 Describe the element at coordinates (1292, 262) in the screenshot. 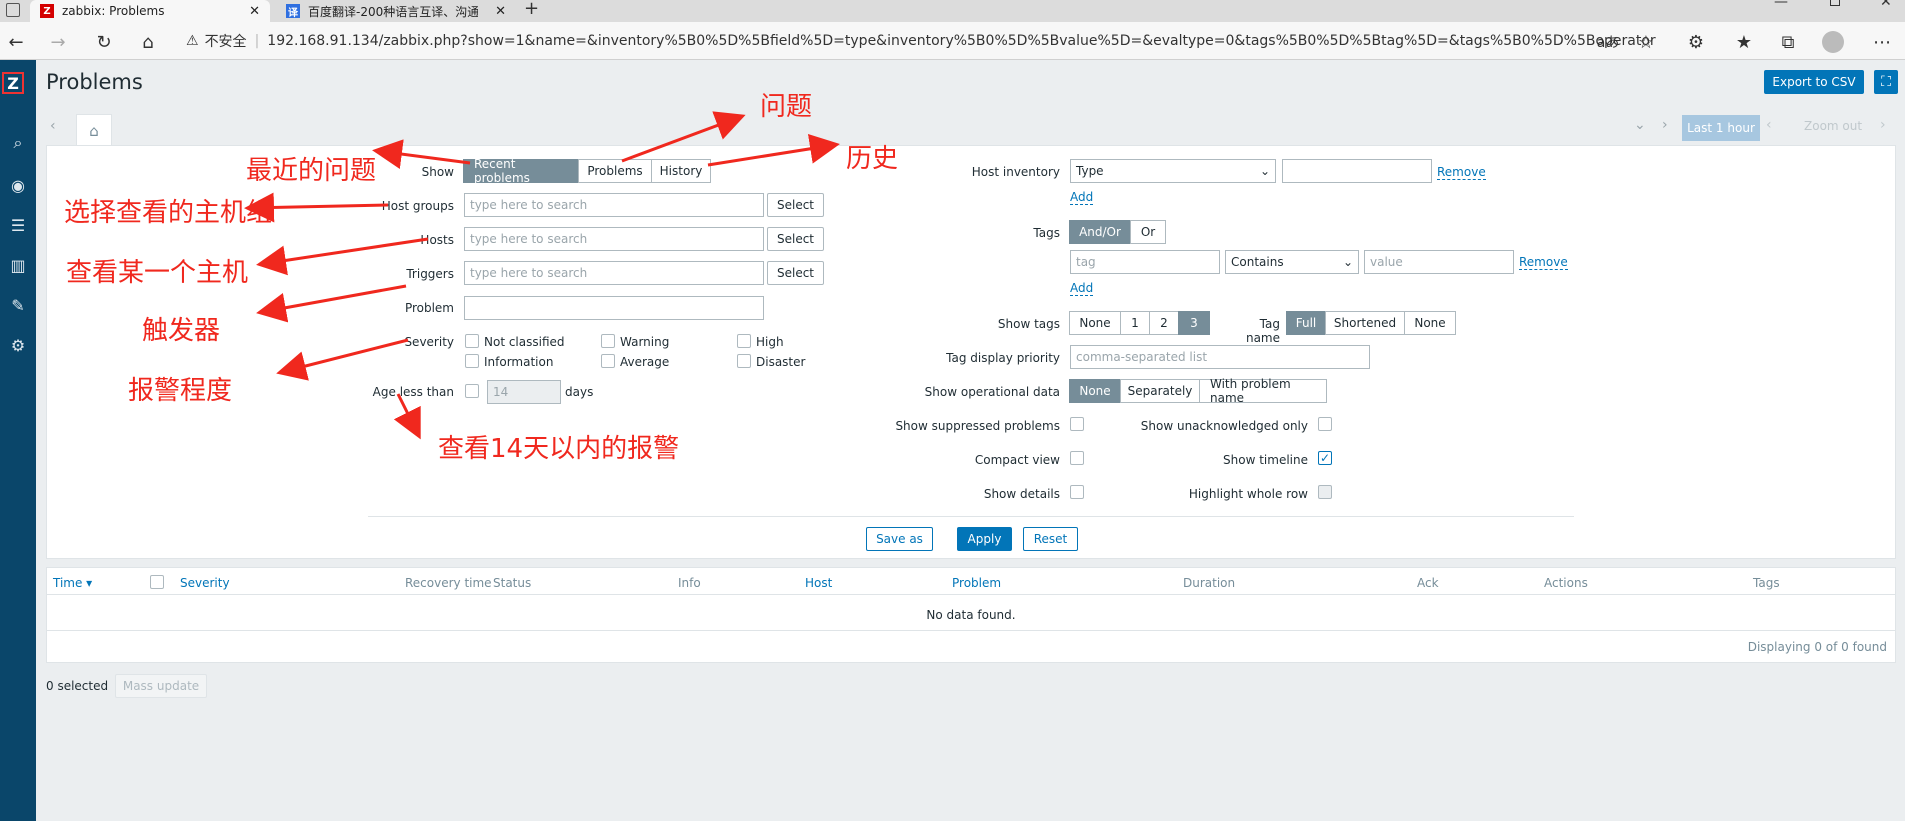

I see `tag-operator-select: Contains ⌄` at that location.